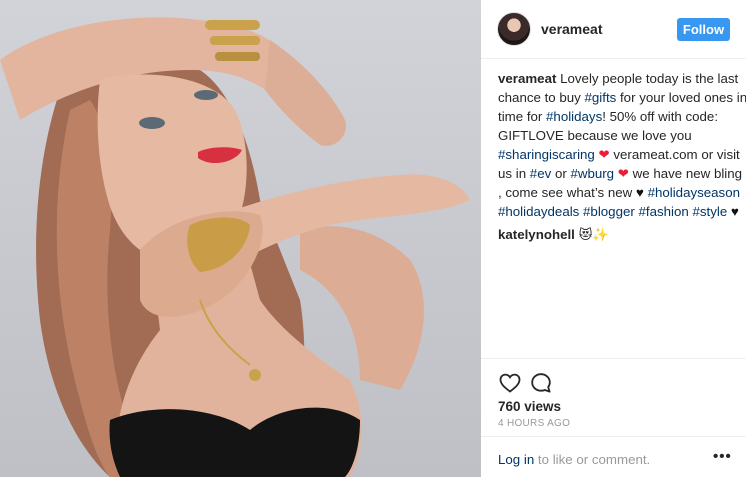  I want to click on hashtag-link: #holidays, so click(574, 116).